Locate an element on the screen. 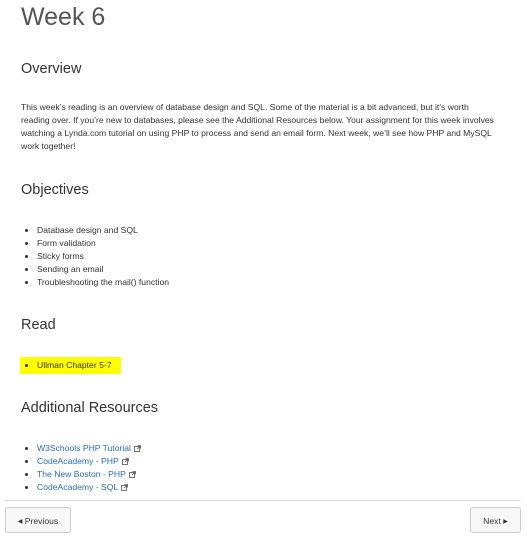 The width and height of the screenshot is (527, 543). list-item: CodeAcademy - SQL is located at coordinates (89, 487).